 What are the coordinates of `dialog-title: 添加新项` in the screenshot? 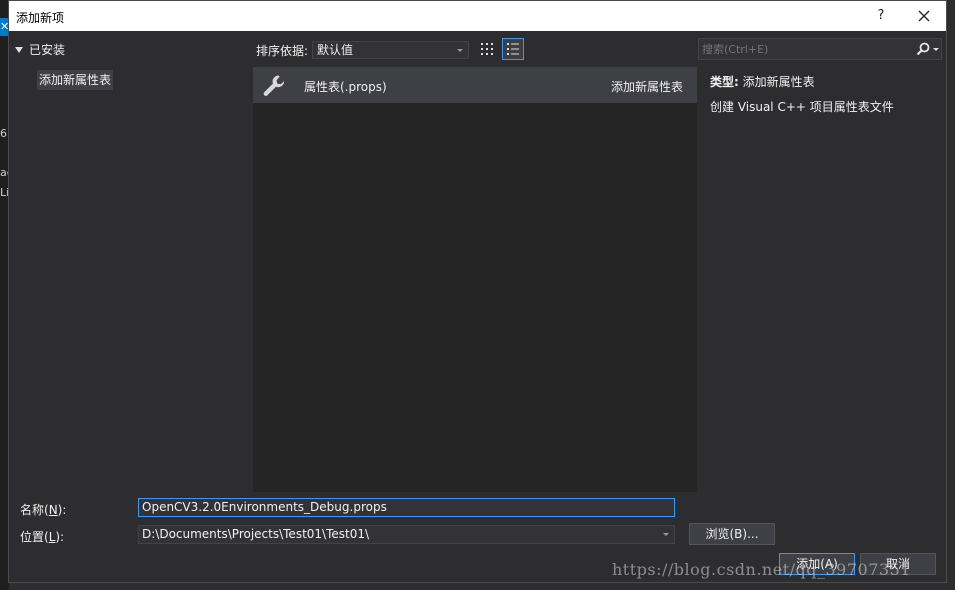 It's located at (40, 18).